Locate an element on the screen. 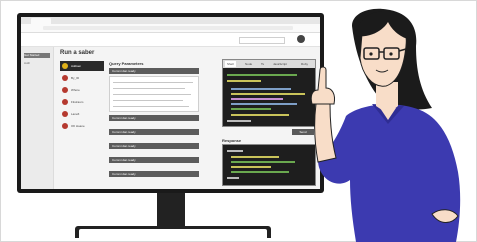 The image size is (477, 242). left-eye is located at coordinates (371, 54).